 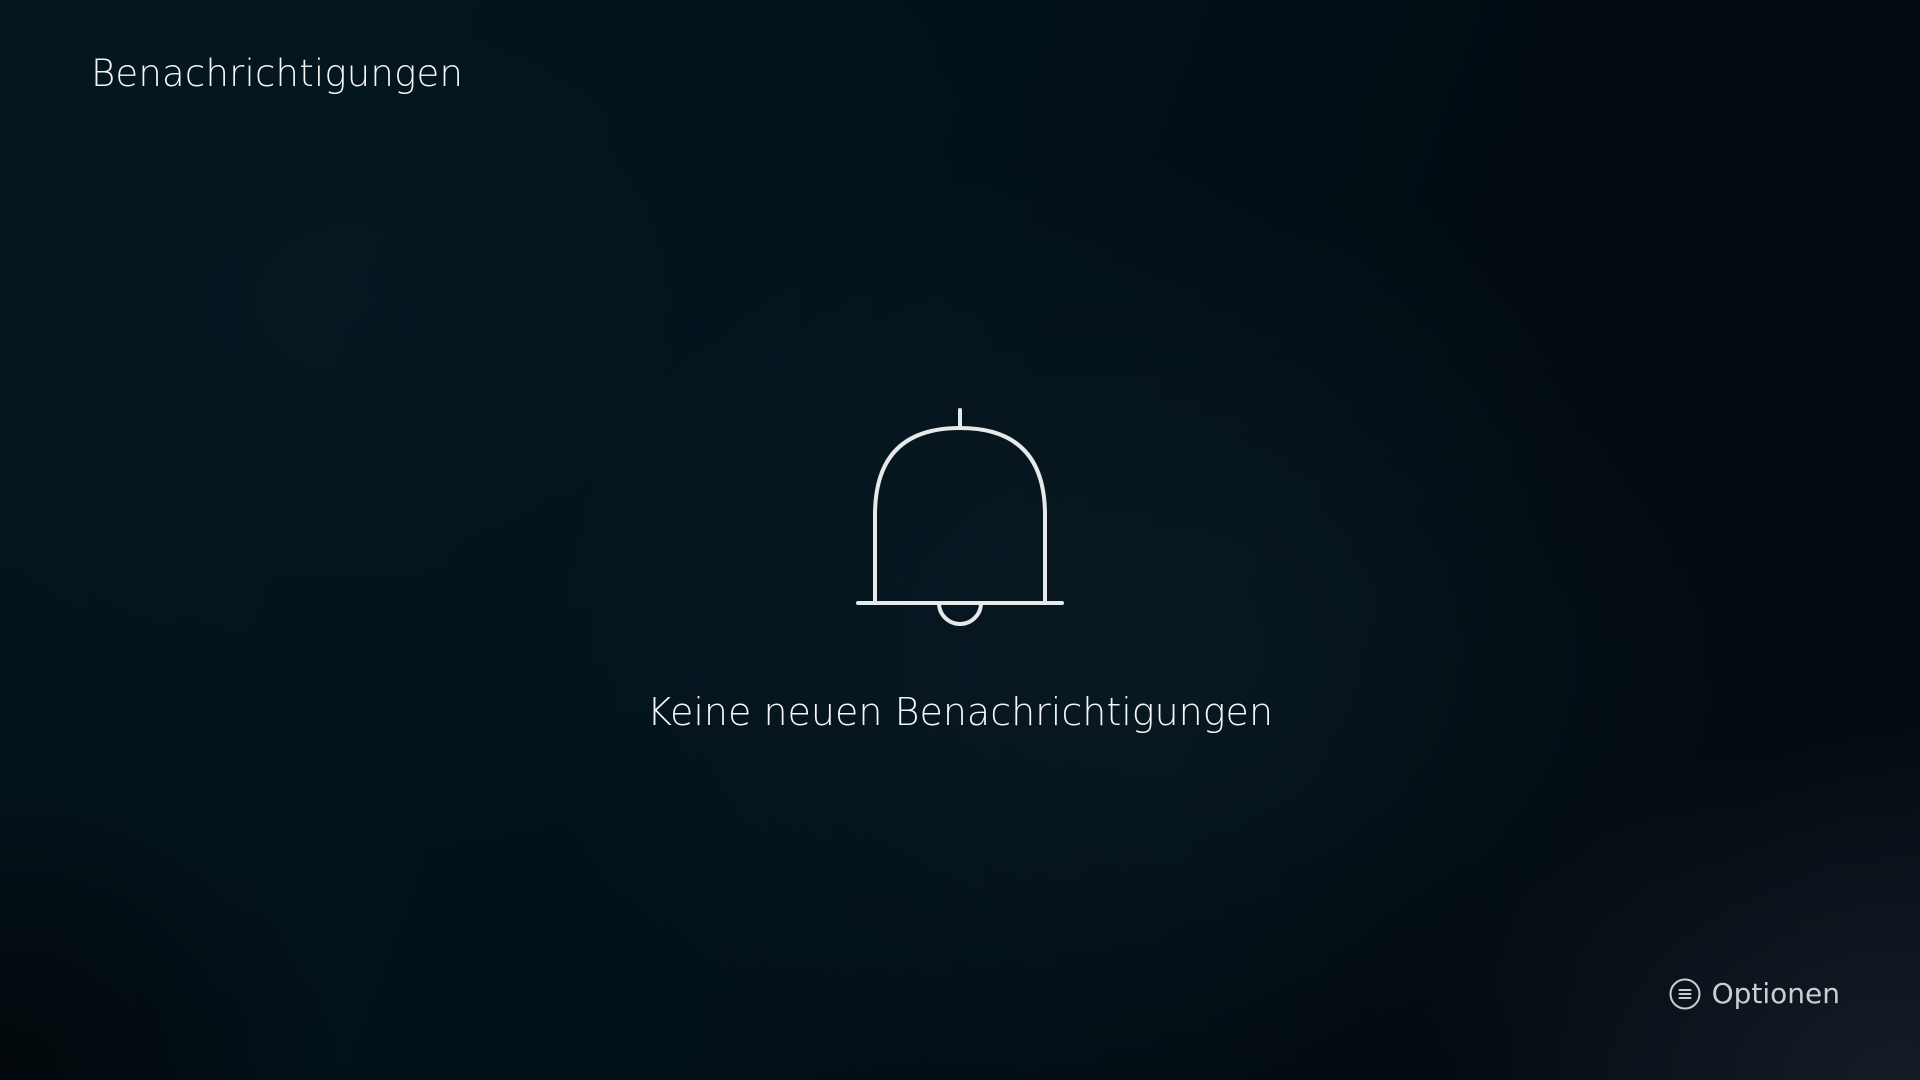 I want to click on empty-state-message: Keine neuen Benachrichtigungen, so click(x=960, y=712).